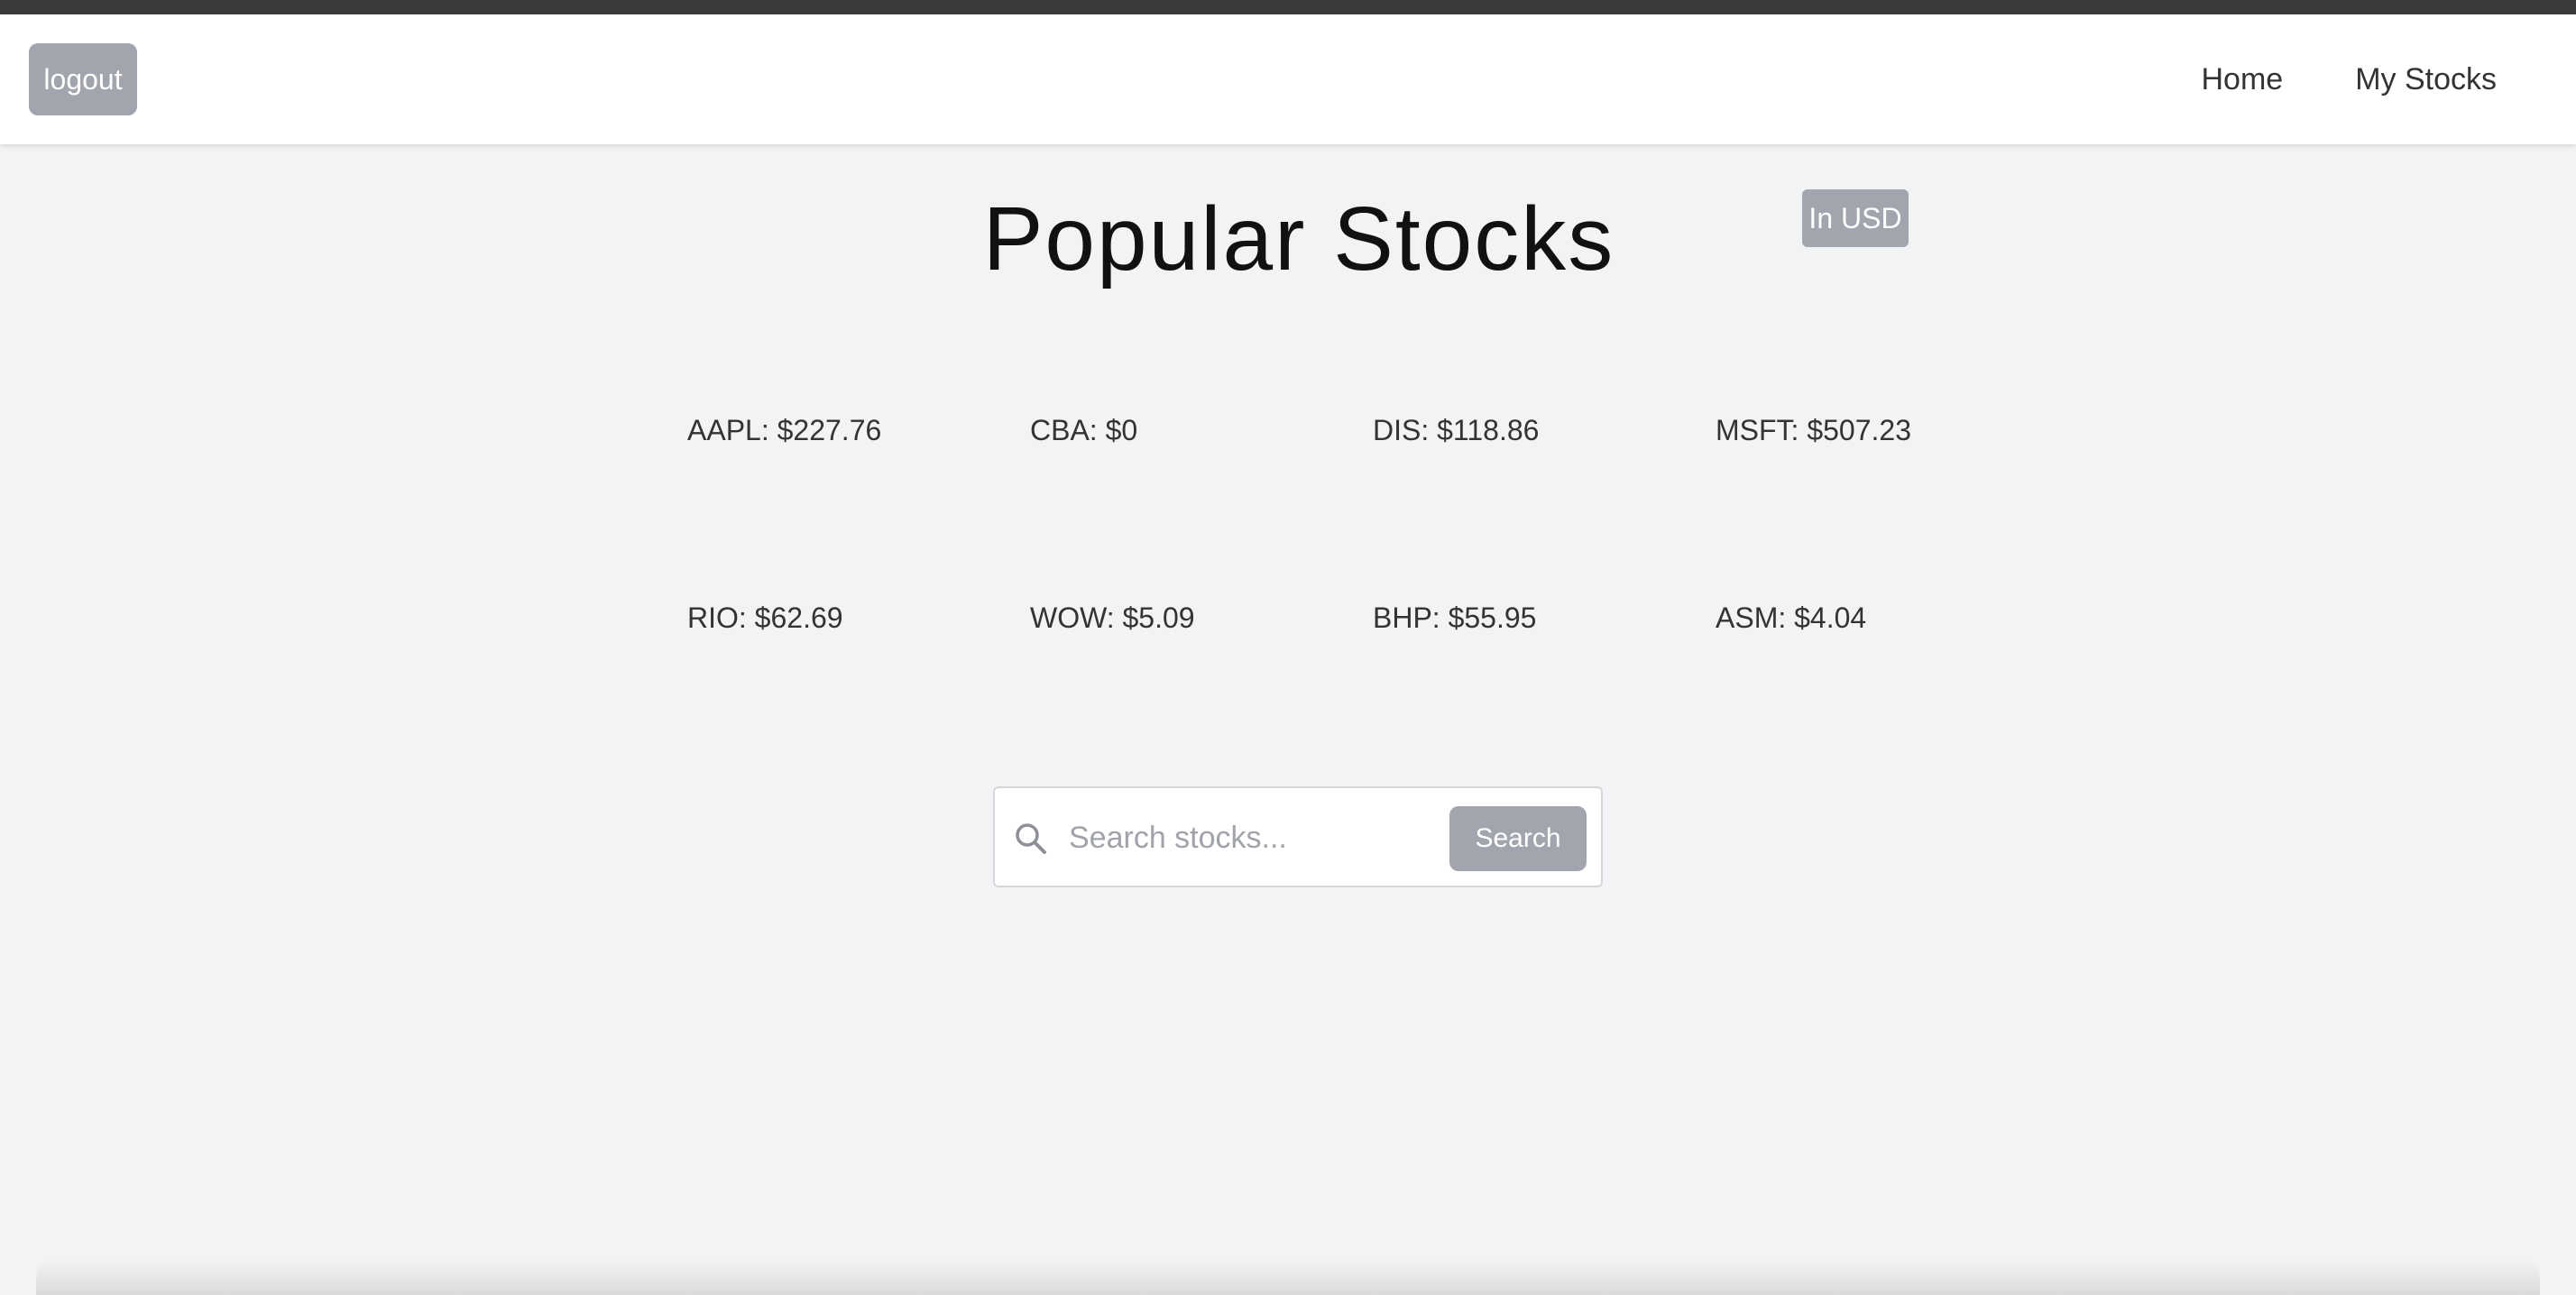 Image resolution: width=2576 pixels, height=1295 pixels. What do you see at coordinates (1518, 839) in the screenshot?
I see `search-button: Search` at bounding box center [1518, 839].